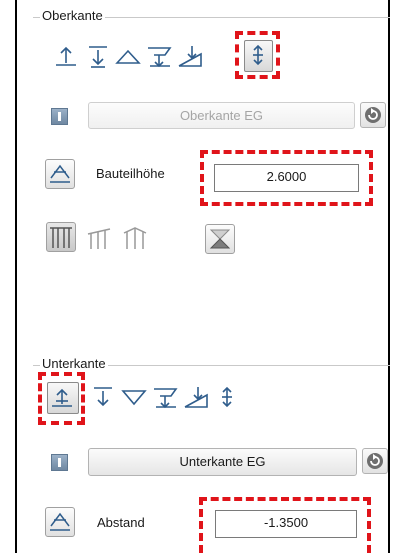  What do you see at coordinates (135, 238) in the screenshot?
I see `gable-roof-frame-icon` at bounding box center [135, 238].